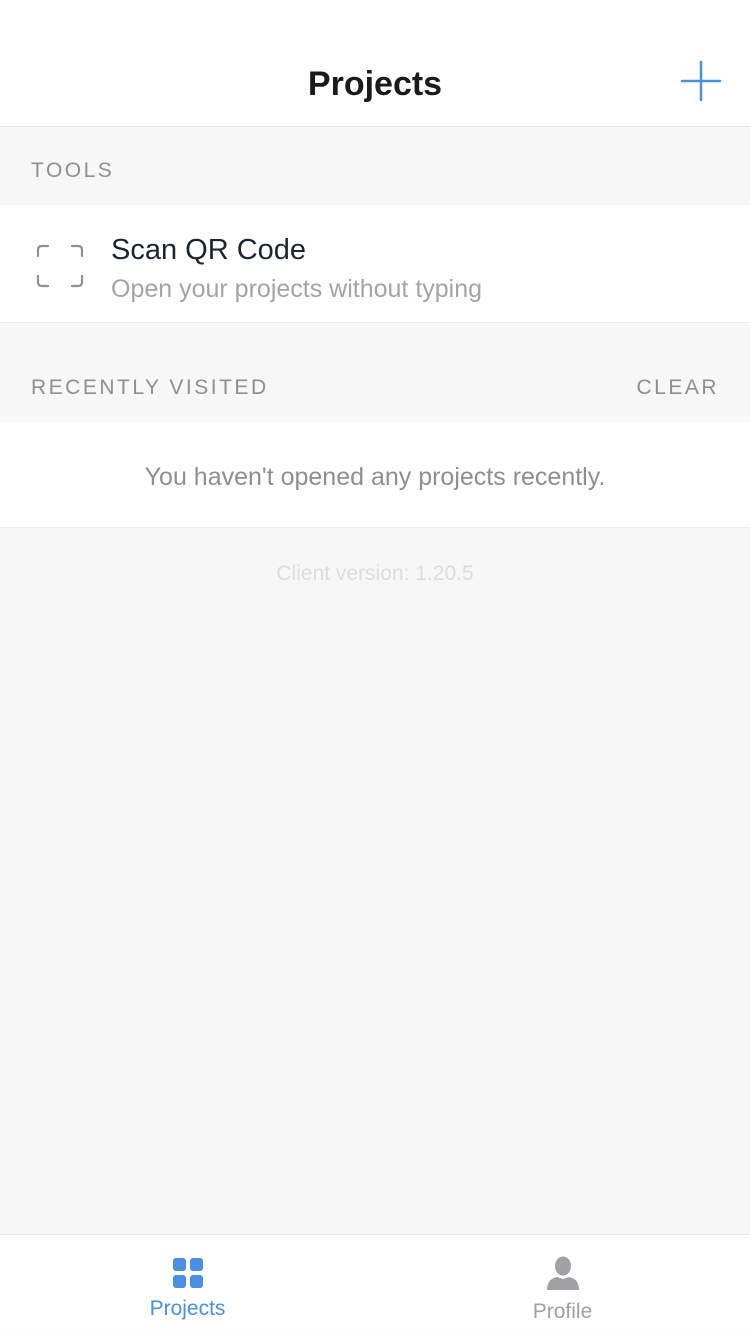 This screenshot has width=750, height=1335. What do you see at coordinates (375, 573) in the screenshot?
I see `client-version: Client version: 1.20.5` at bounding box center [375, 573].